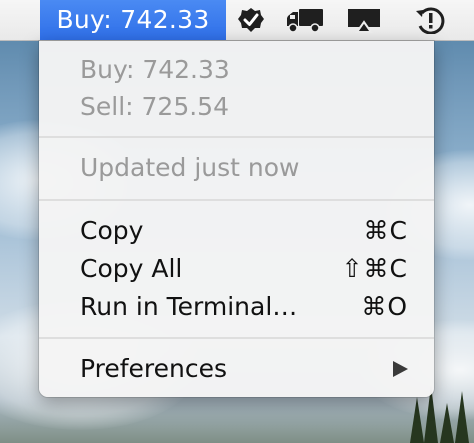 The height and width of the screenshot is (443, 474). I want to click on menu-bar: Buy: 742.33, so click(237, 20).